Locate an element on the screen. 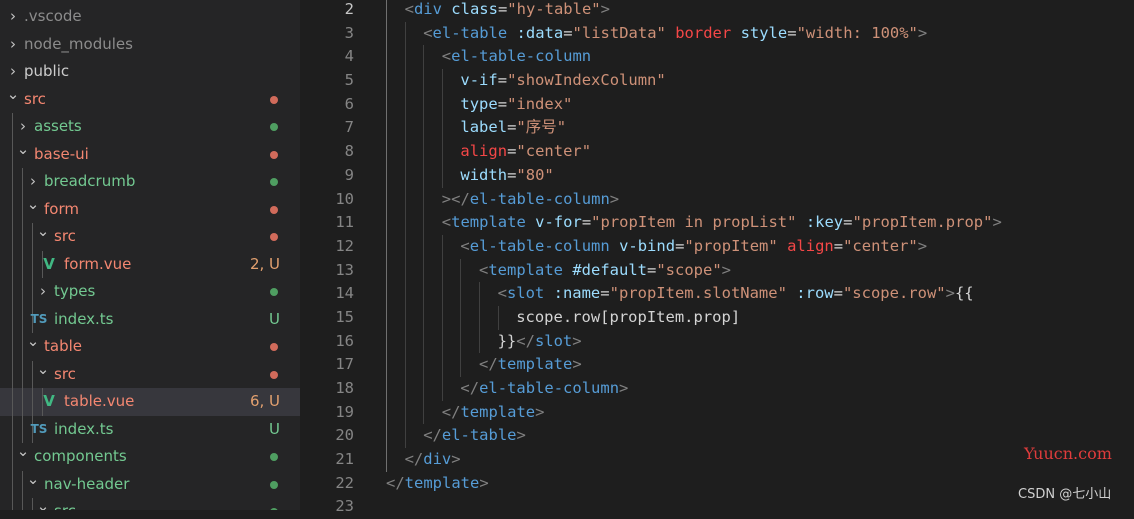 The image size is (1134, 519). code-text: </div> is located at coordinates (433, 460).